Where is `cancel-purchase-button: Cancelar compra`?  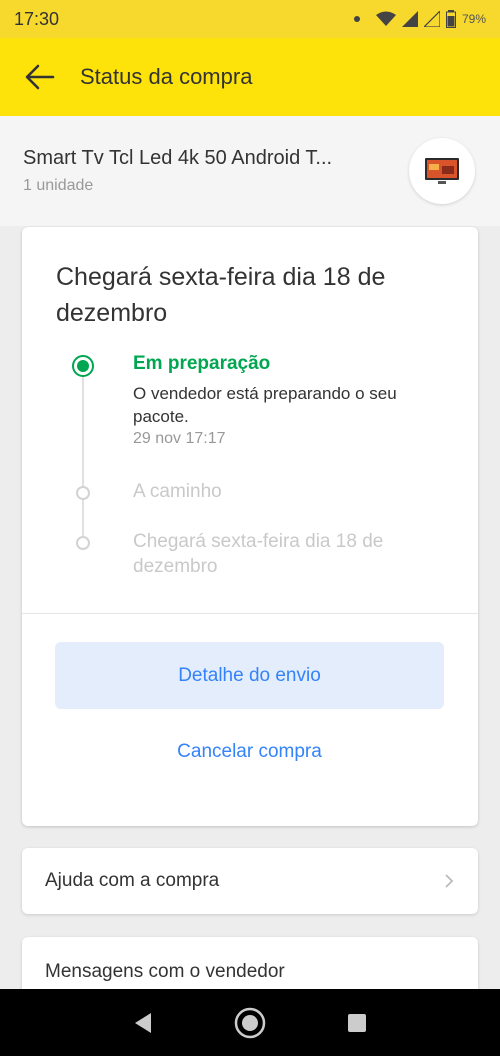
cancel-purchase-button: Cancelar compra is located at coordinates (249, 752).